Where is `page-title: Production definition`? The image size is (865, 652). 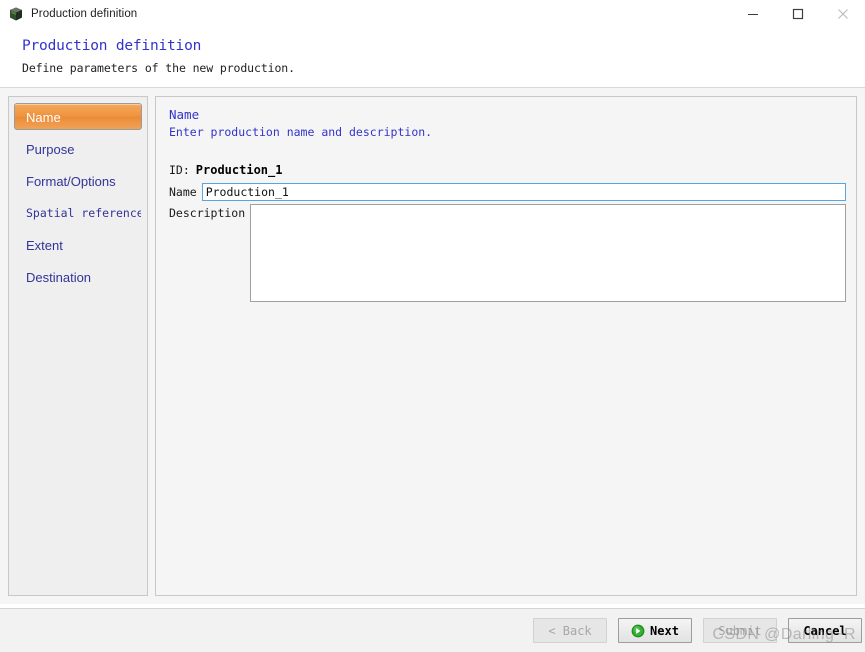 page-title: Production definition is located at coordinates (112, 46).